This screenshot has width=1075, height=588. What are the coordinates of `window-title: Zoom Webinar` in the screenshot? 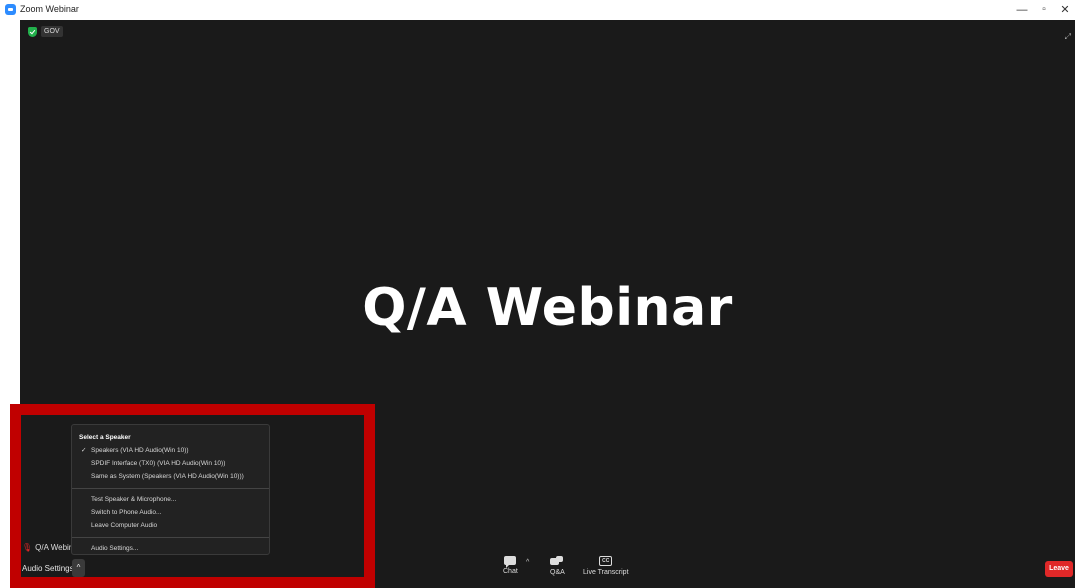 It's located at (49, 9).